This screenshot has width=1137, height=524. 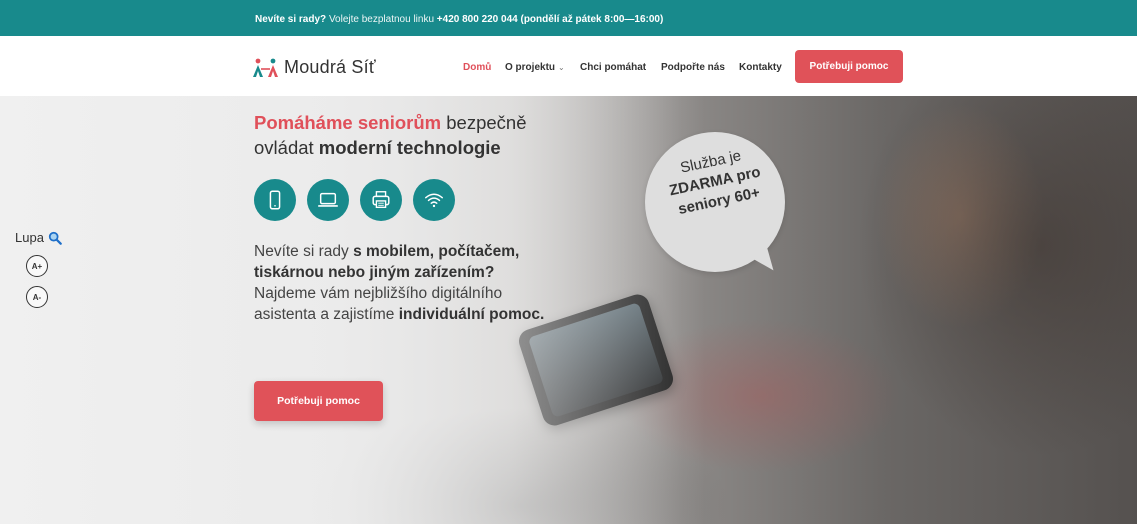 What do you see at coordinates (265, 67) in the screenshot?
I see `logo-people-icon` at bounding box center [265, 67].